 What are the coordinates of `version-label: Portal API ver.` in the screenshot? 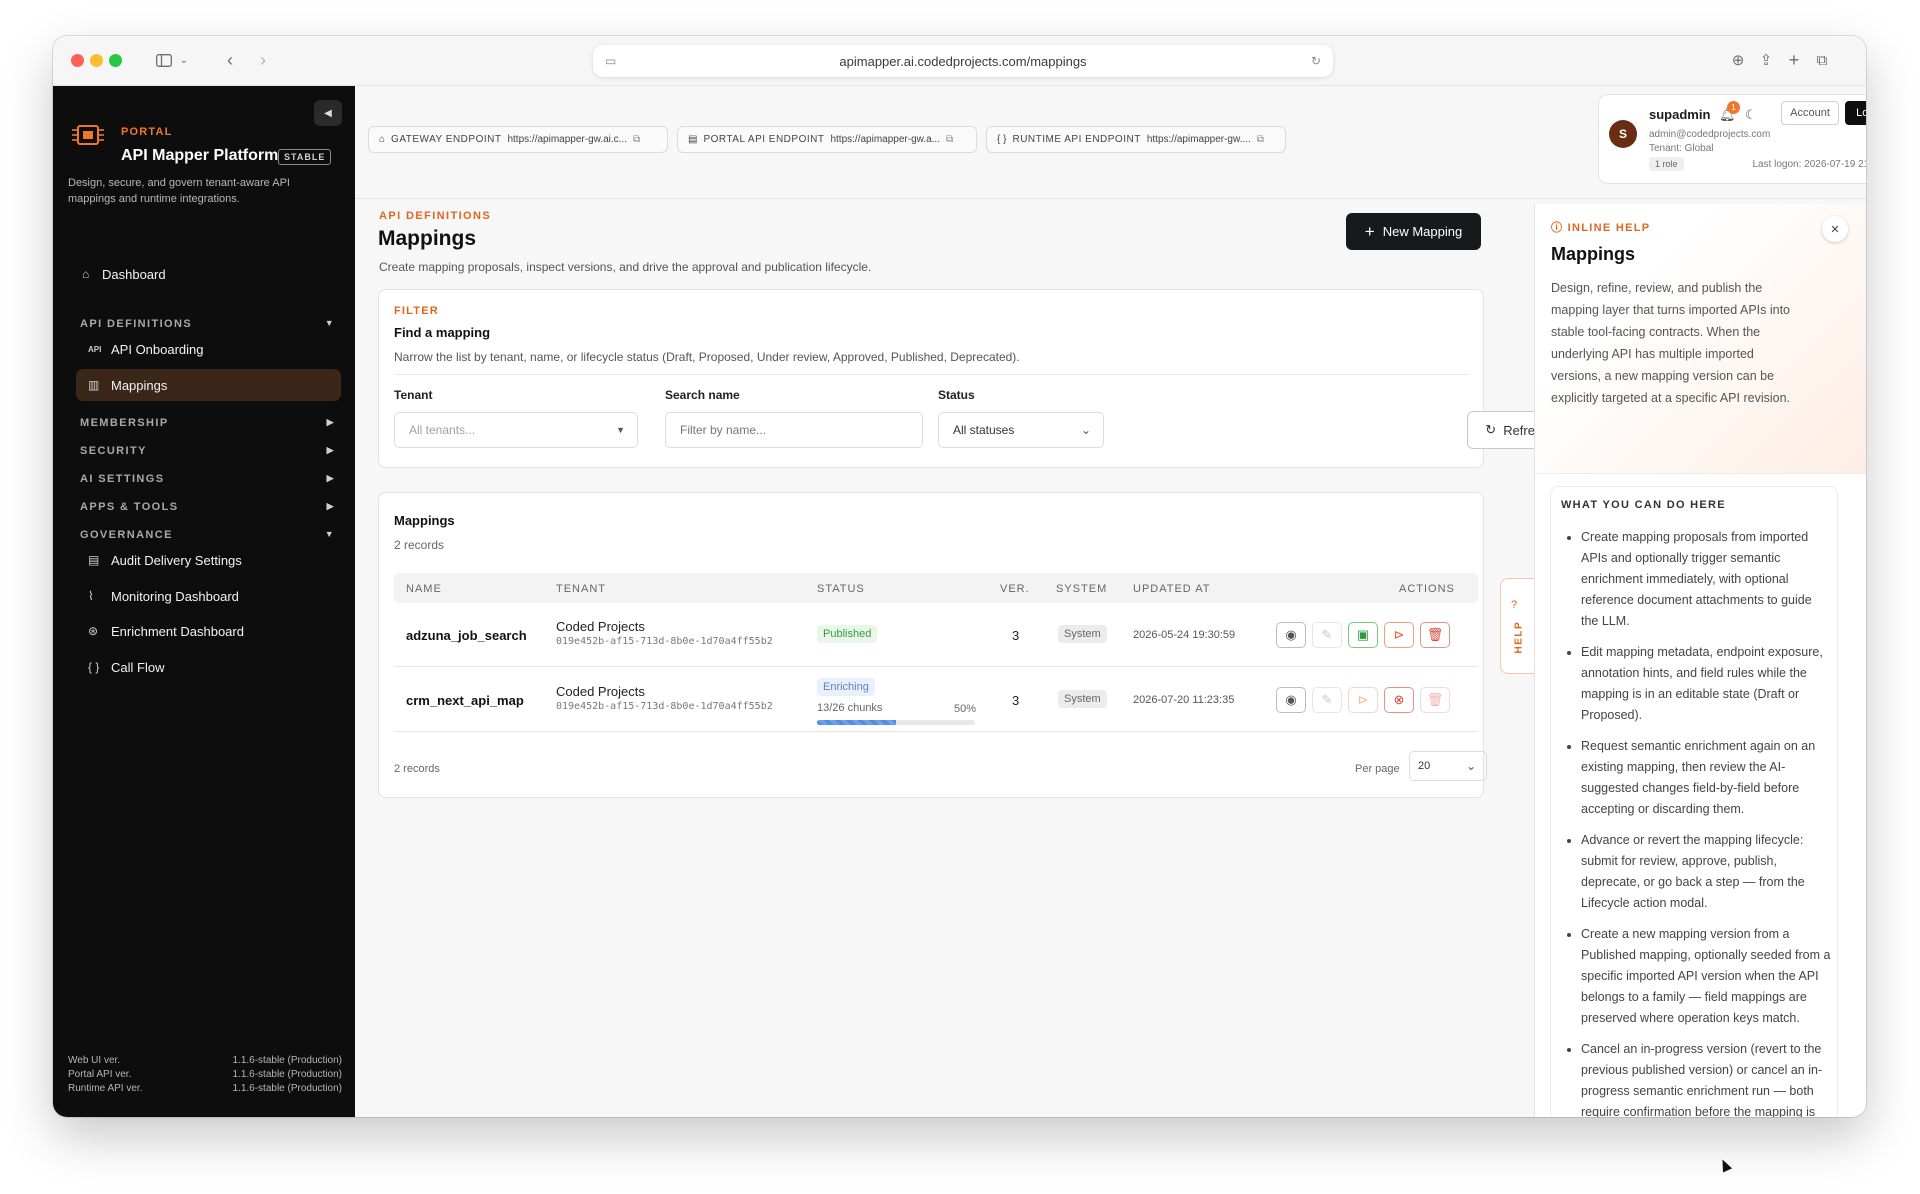 It's located at (100, 1074).